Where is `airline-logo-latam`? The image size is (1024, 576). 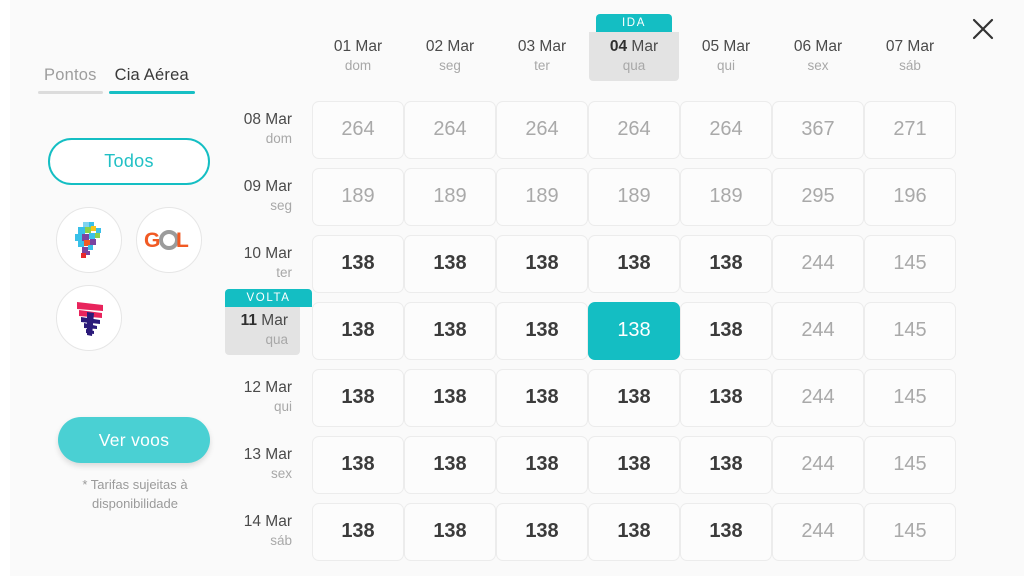
airline-logo-latam is located at coordinates (89, 318).